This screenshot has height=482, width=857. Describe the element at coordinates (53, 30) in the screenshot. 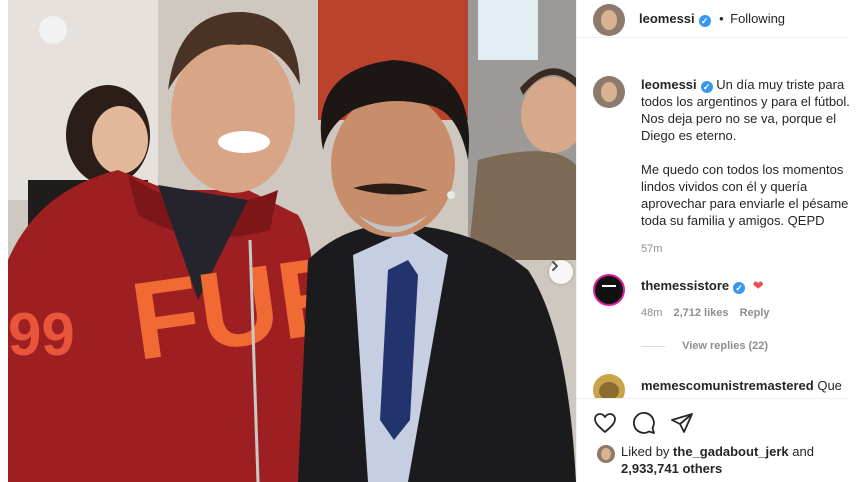

I see `background-light` at that location.